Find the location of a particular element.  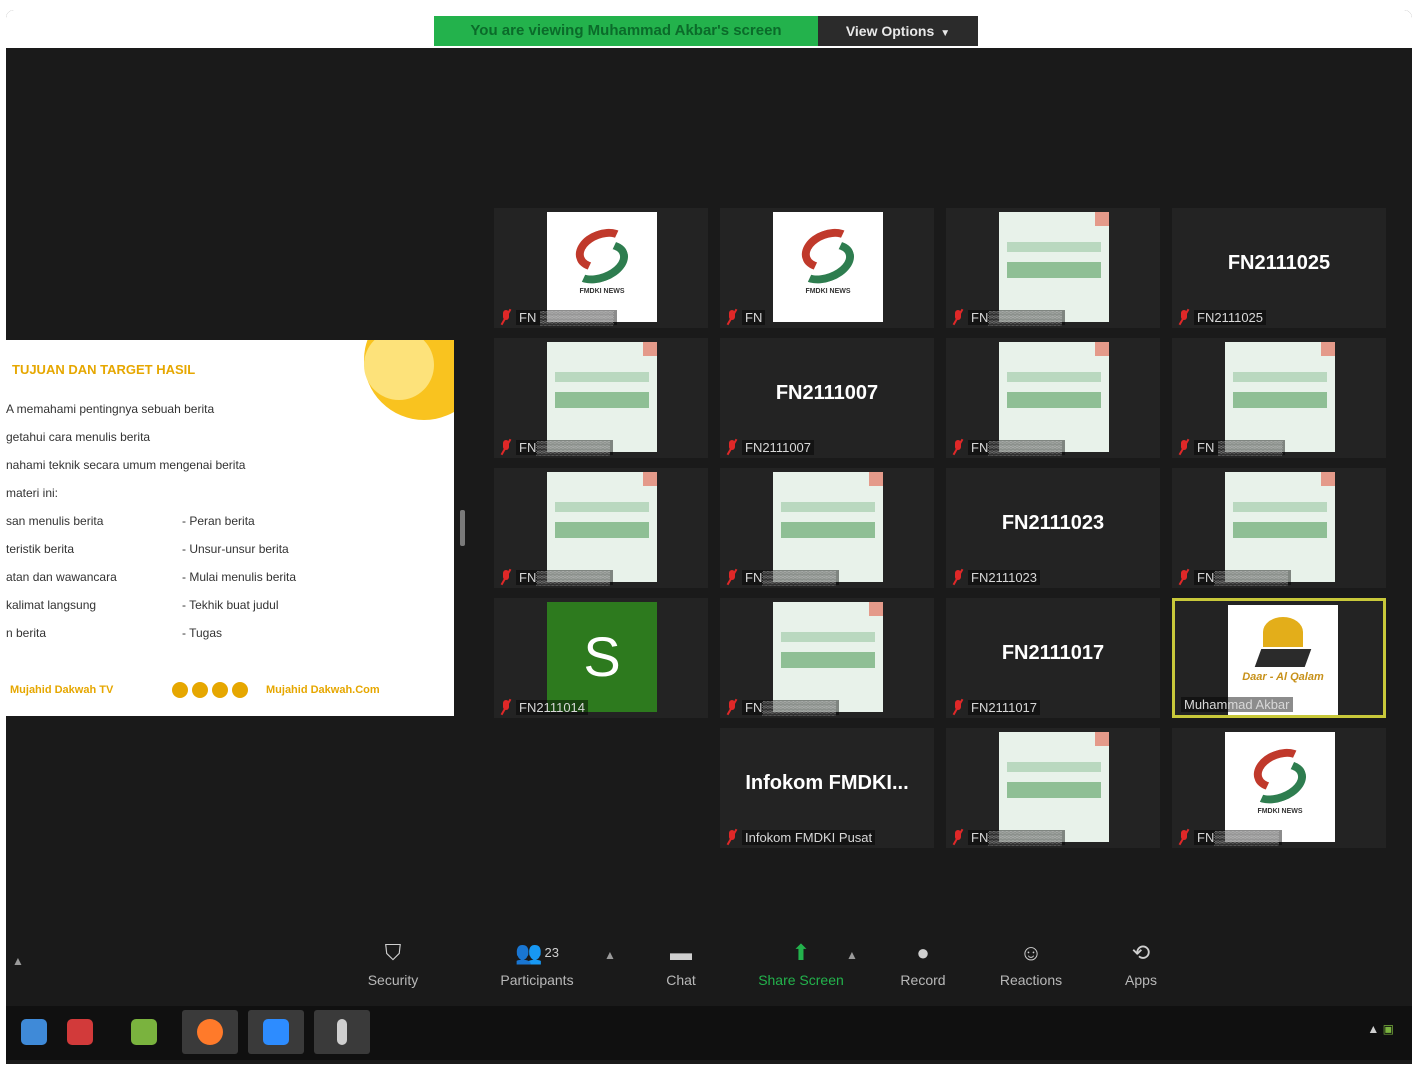

participant-display-name: FN2111007 is located at coordinates (827, 393).